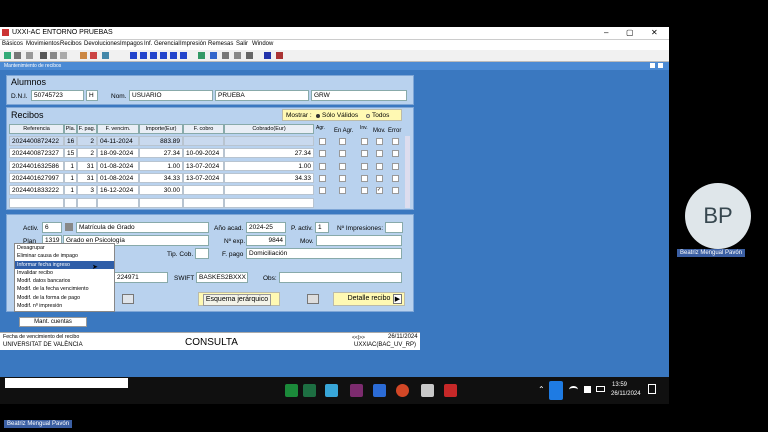  Describe the element at coordinates (133, 55) in the screenshot. I see `first-record-icon` at that location.